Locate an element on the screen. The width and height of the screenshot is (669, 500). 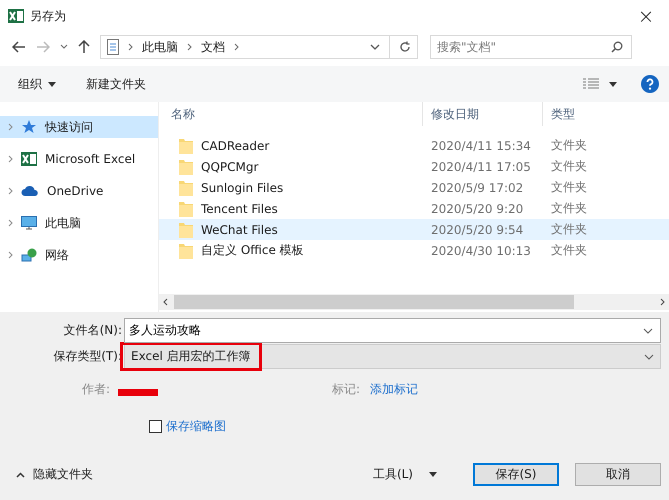
cloud-icon is located at coordinates (30, 191).